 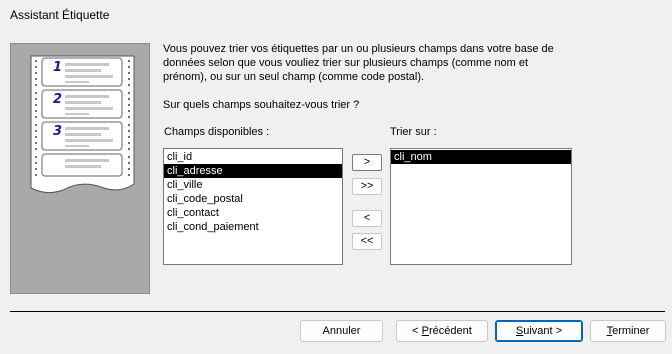 I want to click on sort-question: Sur quels champs souhaitez-vous trier ?, so click(x=261, y=105).